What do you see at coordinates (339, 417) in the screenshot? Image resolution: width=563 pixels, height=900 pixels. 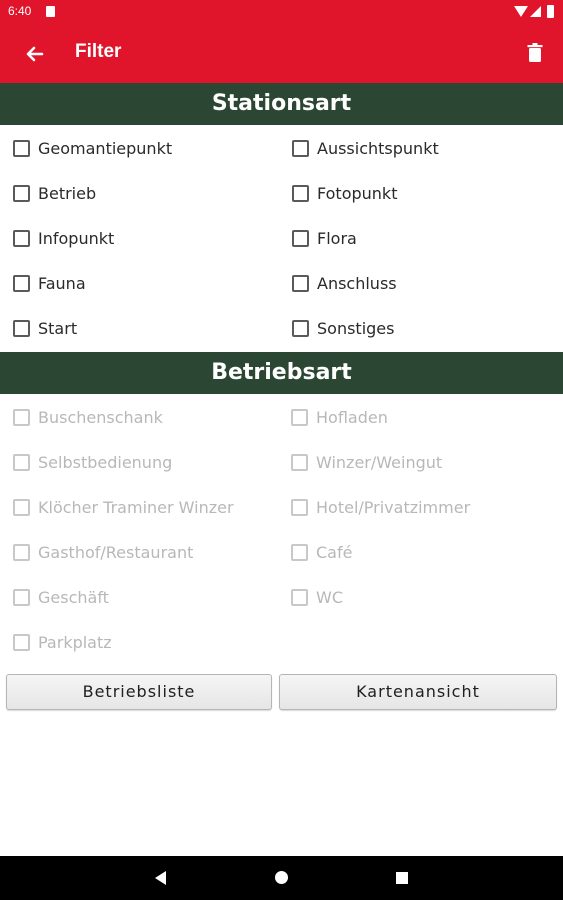 I see `checkbox-hofladen: Hofladen` at bounding box center [339, 417].